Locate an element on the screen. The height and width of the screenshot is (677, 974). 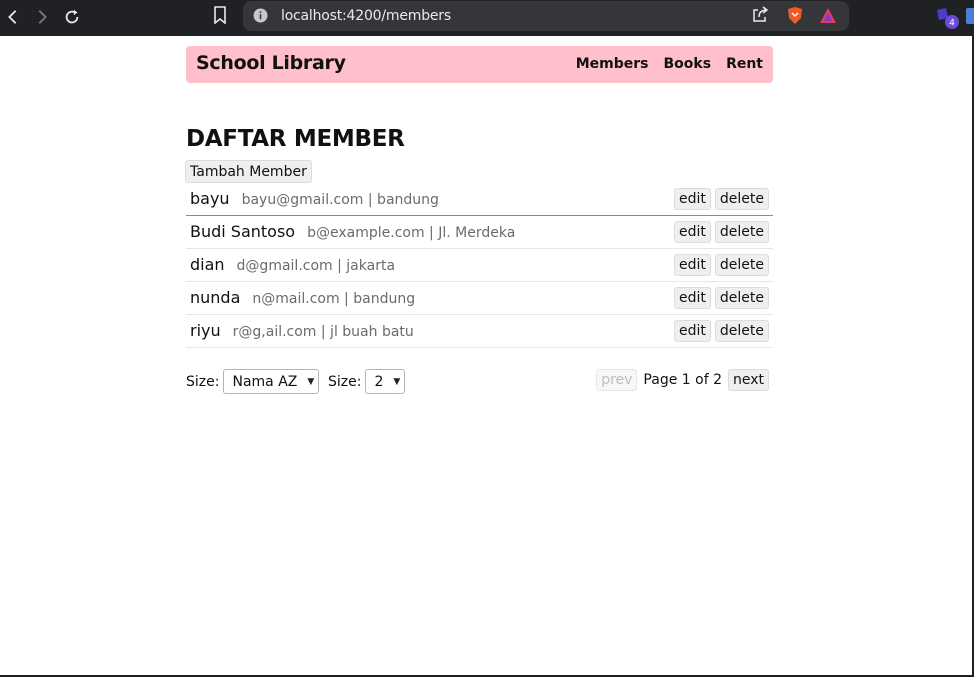
page-title: DAFTAR MEMBER is located at coordinates (295, 139).